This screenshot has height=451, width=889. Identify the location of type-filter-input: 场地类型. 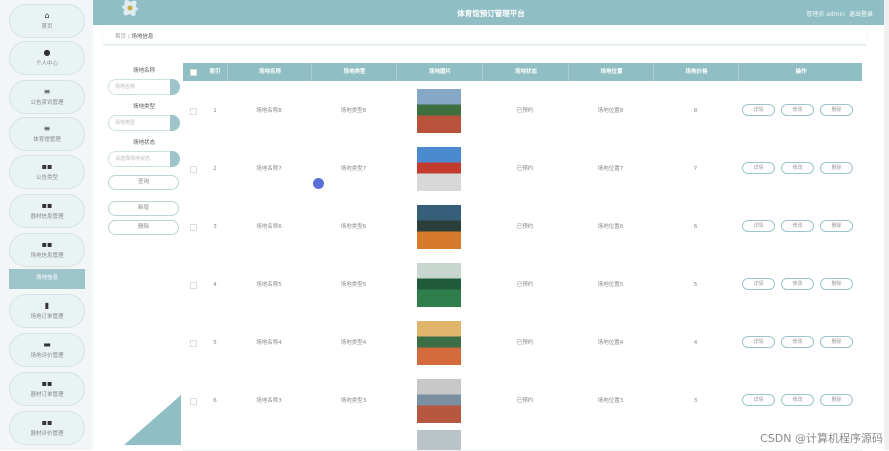
(144, 123).